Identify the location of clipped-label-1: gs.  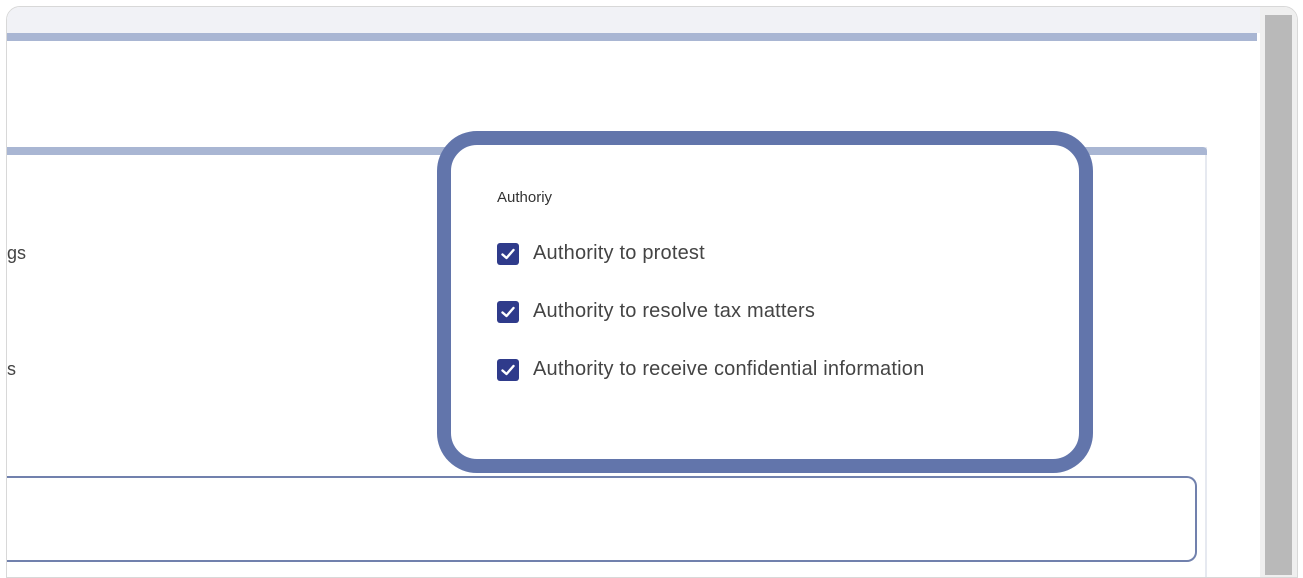
(17, 253).